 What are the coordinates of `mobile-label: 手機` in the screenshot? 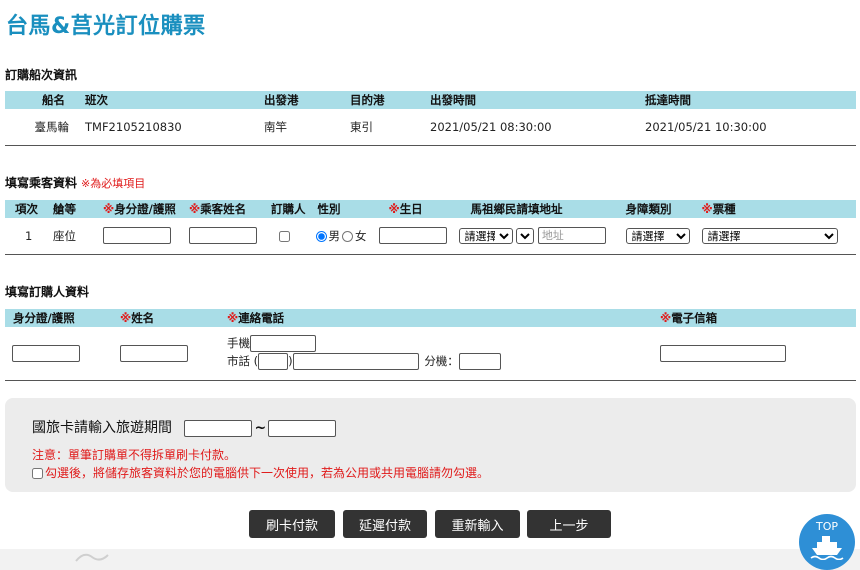 It's located at (238, 343).